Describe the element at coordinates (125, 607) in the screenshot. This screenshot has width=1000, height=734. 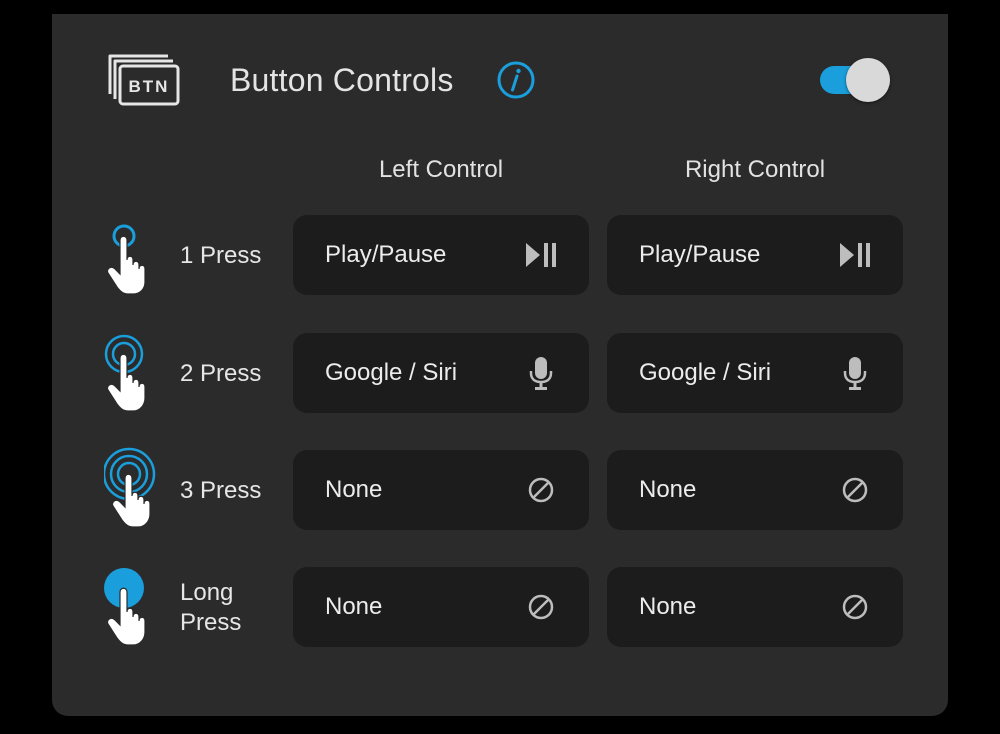
I see `long-press-hand-icon` at that location.